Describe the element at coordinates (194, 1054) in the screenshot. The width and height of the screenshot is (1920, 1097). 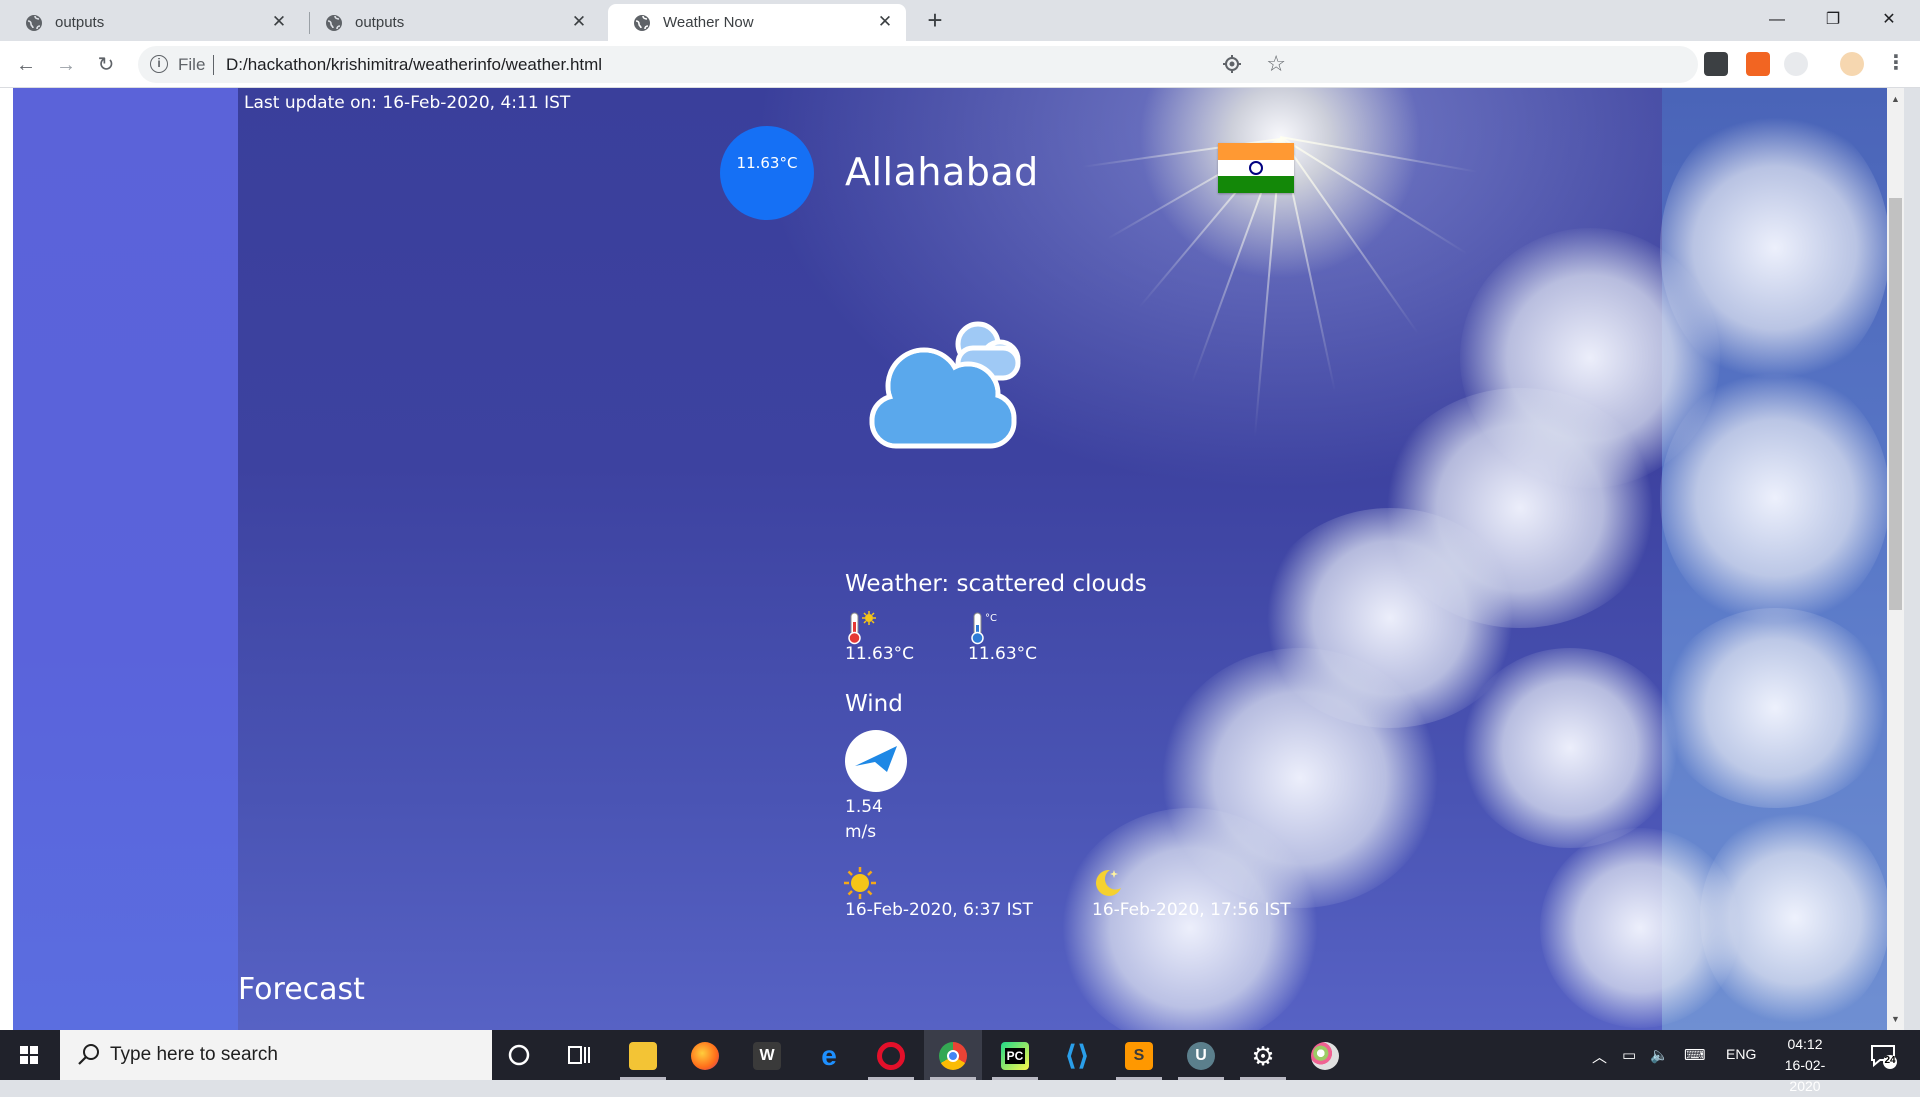
I see `search-placeholder: Type here to search` at that location.